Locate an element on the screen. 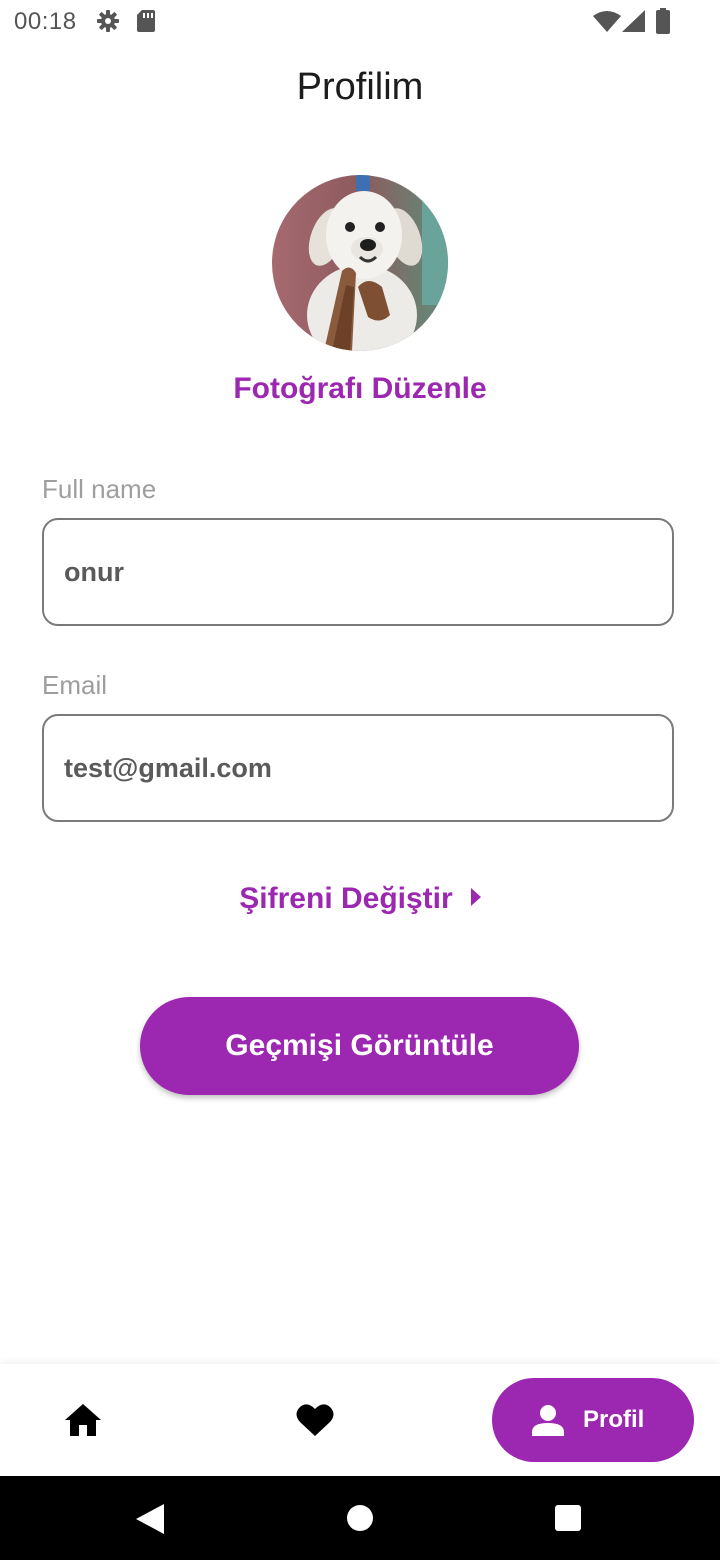  status-time: 00:18 is located at coordinates (45, 21).